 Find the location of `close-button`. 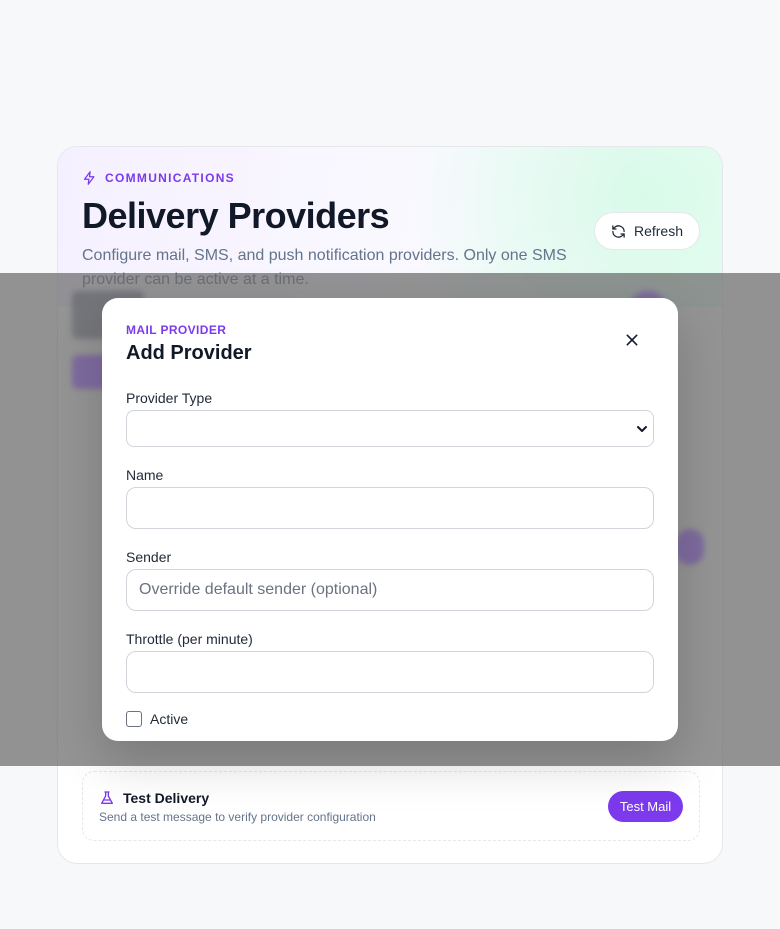

close-button is located at coordinates (632, 340).